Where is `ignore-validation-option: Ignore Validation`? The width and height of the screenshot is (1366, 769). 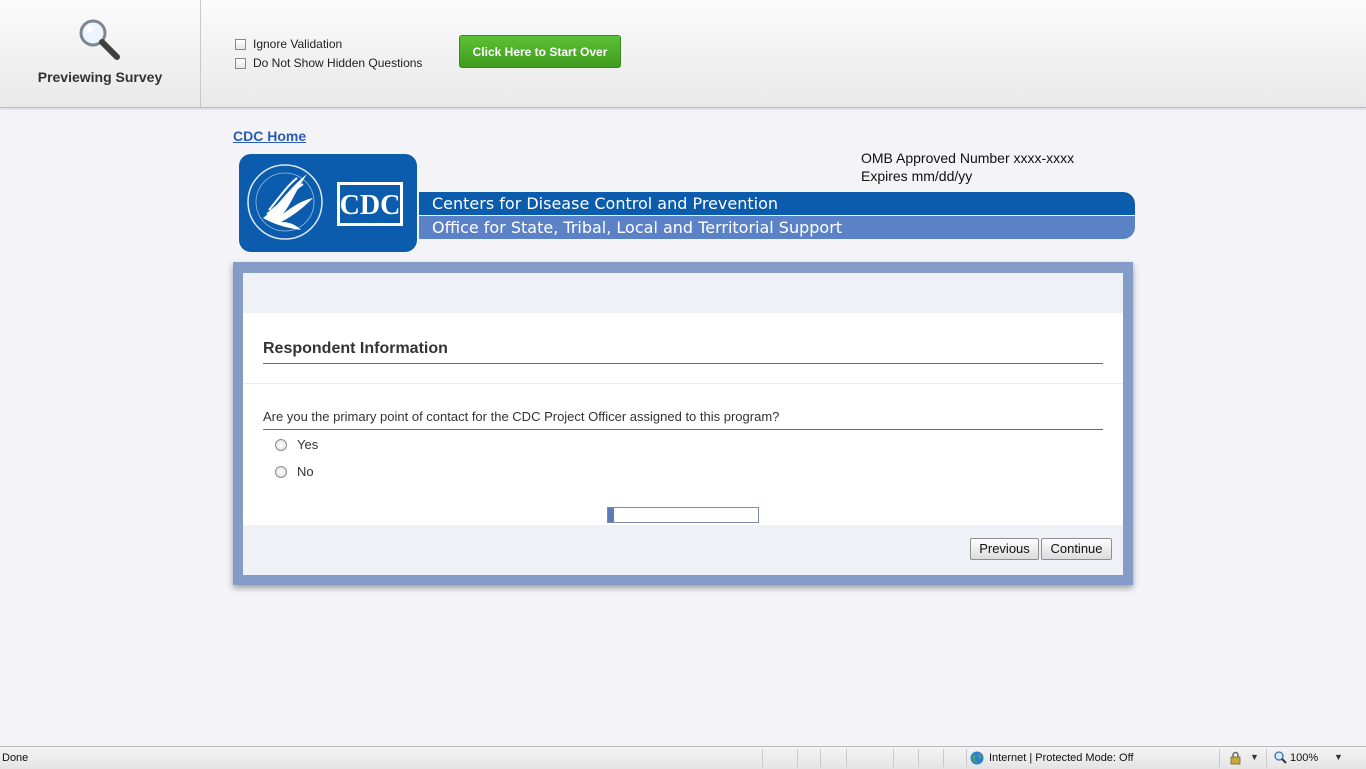
ignore-validation-option: Ignore Validation is located at coordinates (288, 44).